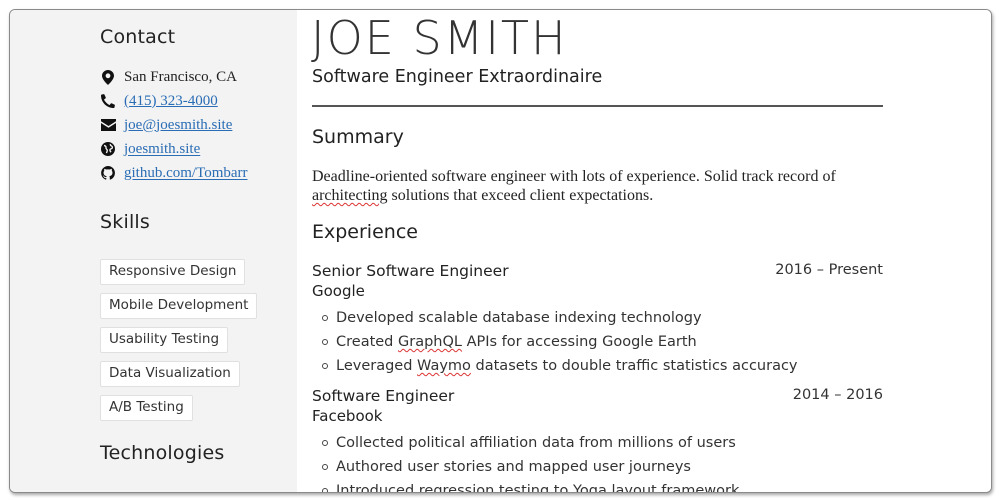 The width and height of the screenshot is (1000, 500). Describe the element at coordinates (829, 270) in the screenshot. I see `job-dates: 2016 – Present` at that location.